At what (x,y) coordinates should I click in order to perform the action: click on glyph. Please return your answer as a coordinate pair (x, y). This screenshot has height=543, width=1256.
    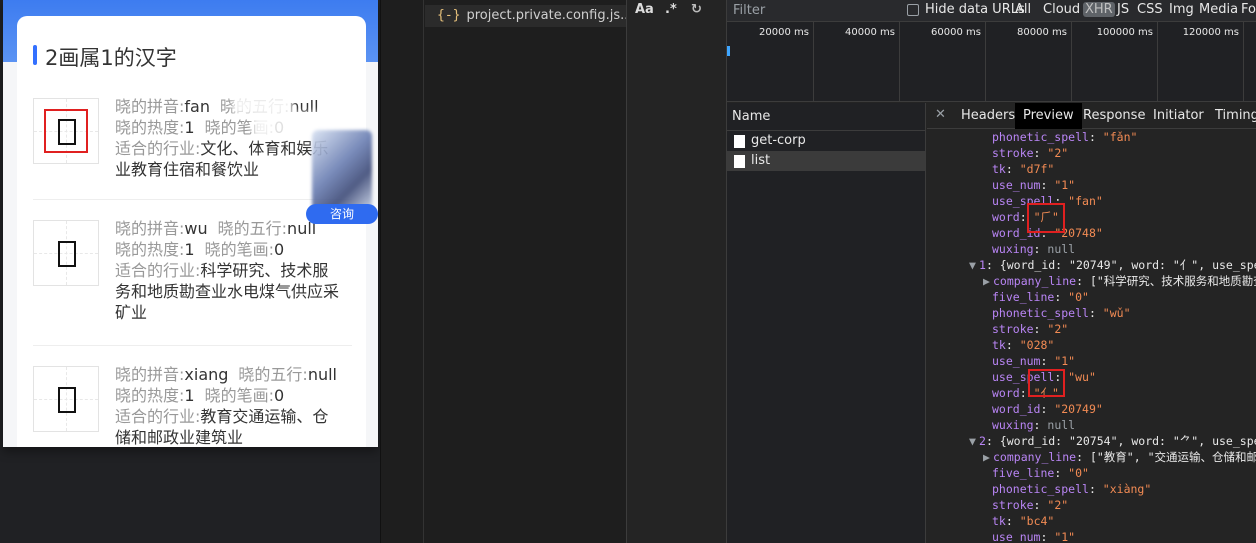
    Looking at the image, I should click on (67, 400).